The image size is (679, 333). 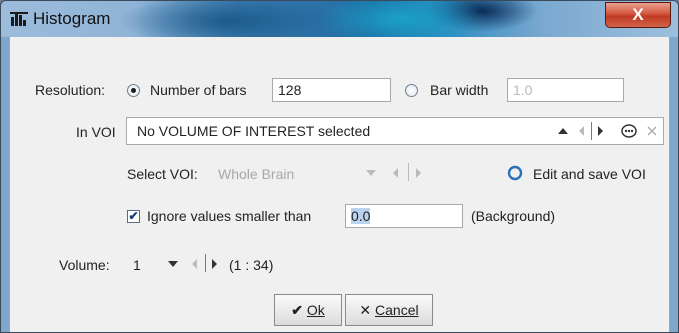 I want to click on cross-icon: ✕, so click(x=365, y=310).